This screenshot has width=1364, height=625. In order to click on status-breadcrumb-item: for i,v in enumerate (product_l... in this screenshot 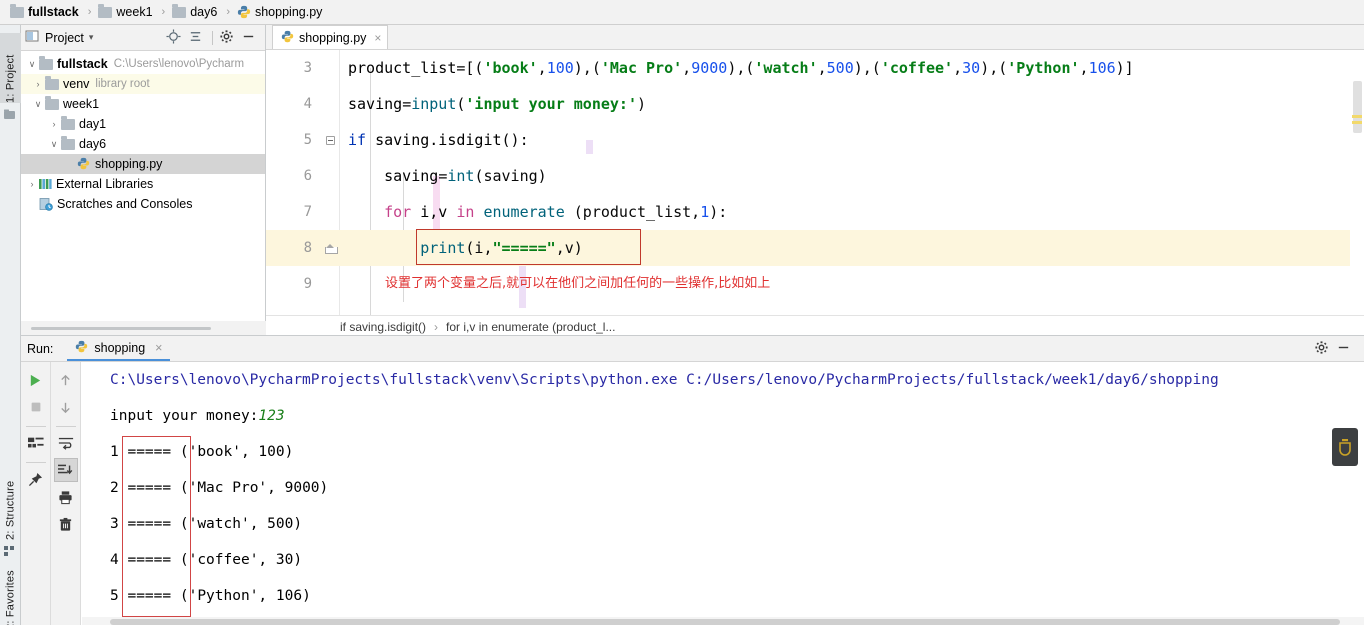, I will do `click(530, 327)`.